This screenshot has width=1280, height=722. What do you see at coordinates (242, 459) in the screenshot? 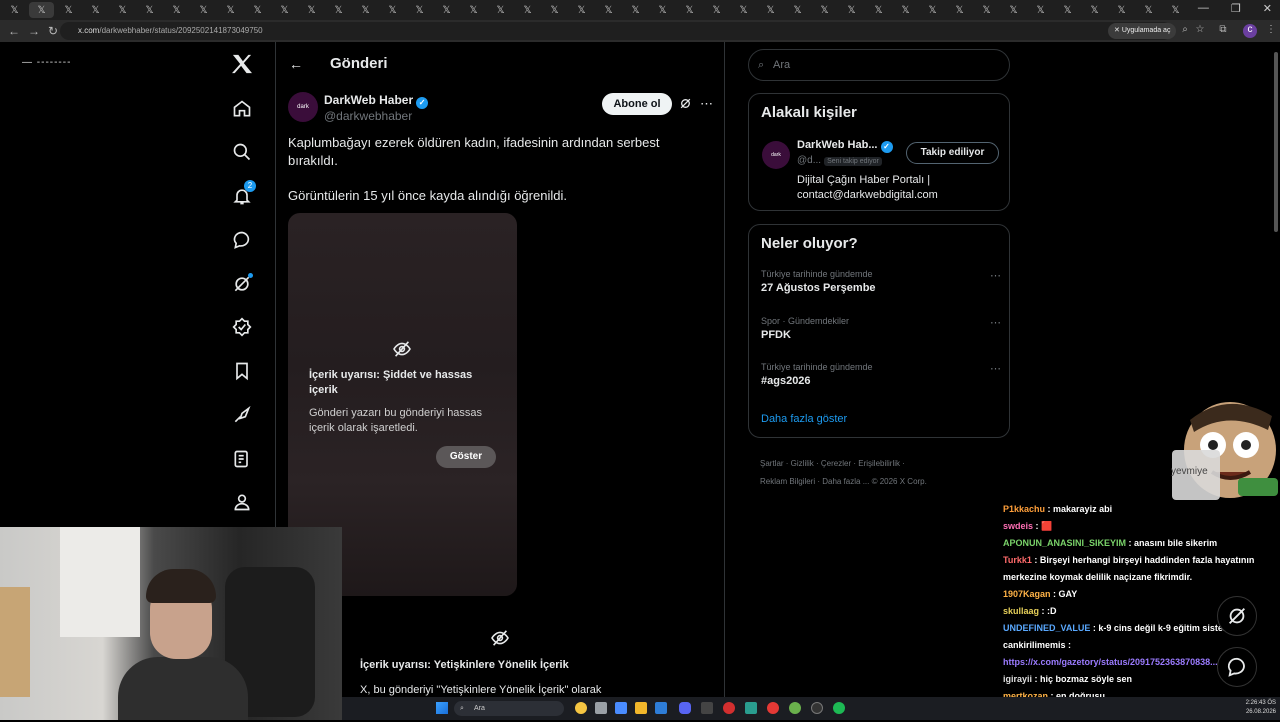
I see `lists-icon` at bounding box center [242, 459].